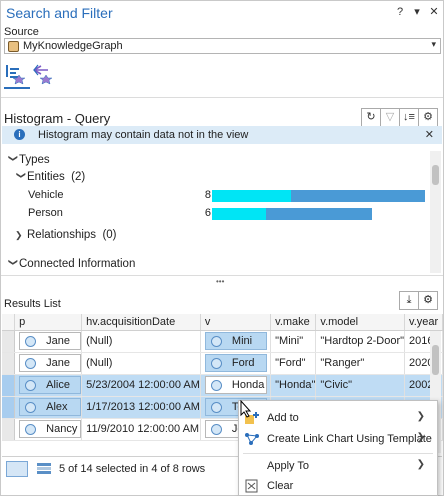  I want to click on model-cell: "Ranger", so click(360, 363).